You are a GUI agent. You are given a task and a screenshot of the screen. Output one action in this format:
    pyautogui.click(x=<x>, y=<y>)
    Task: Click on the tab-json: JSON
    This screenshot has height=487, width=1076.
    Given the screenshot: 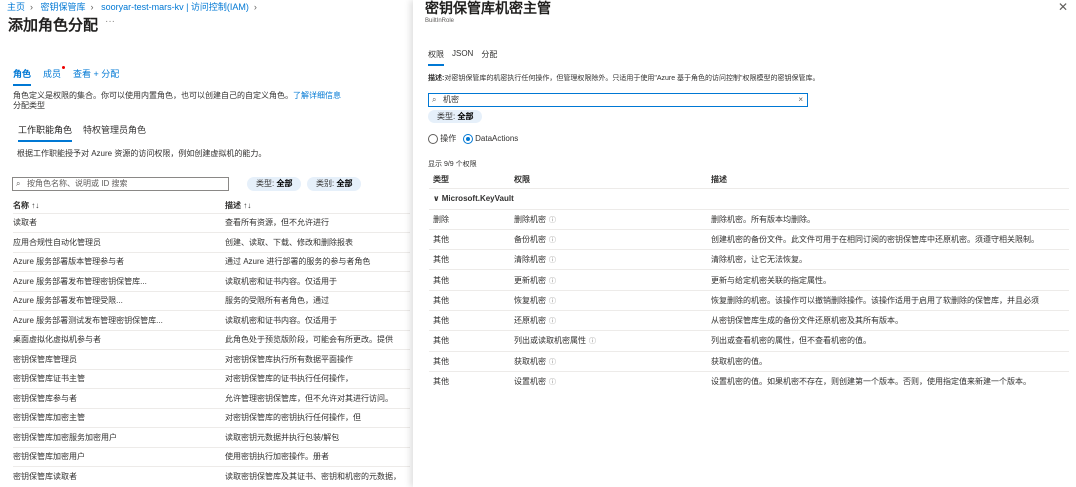 What is the action you would take?
    pyautogui.click(x=462, y=57)
    